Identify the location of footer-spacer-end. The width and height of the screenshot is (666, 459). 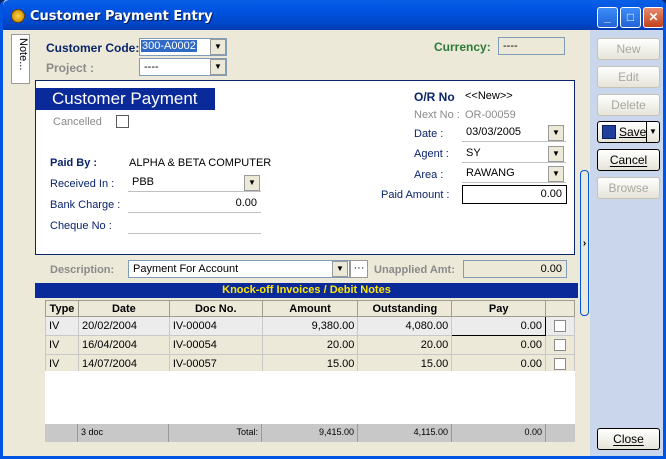
(560, 433).